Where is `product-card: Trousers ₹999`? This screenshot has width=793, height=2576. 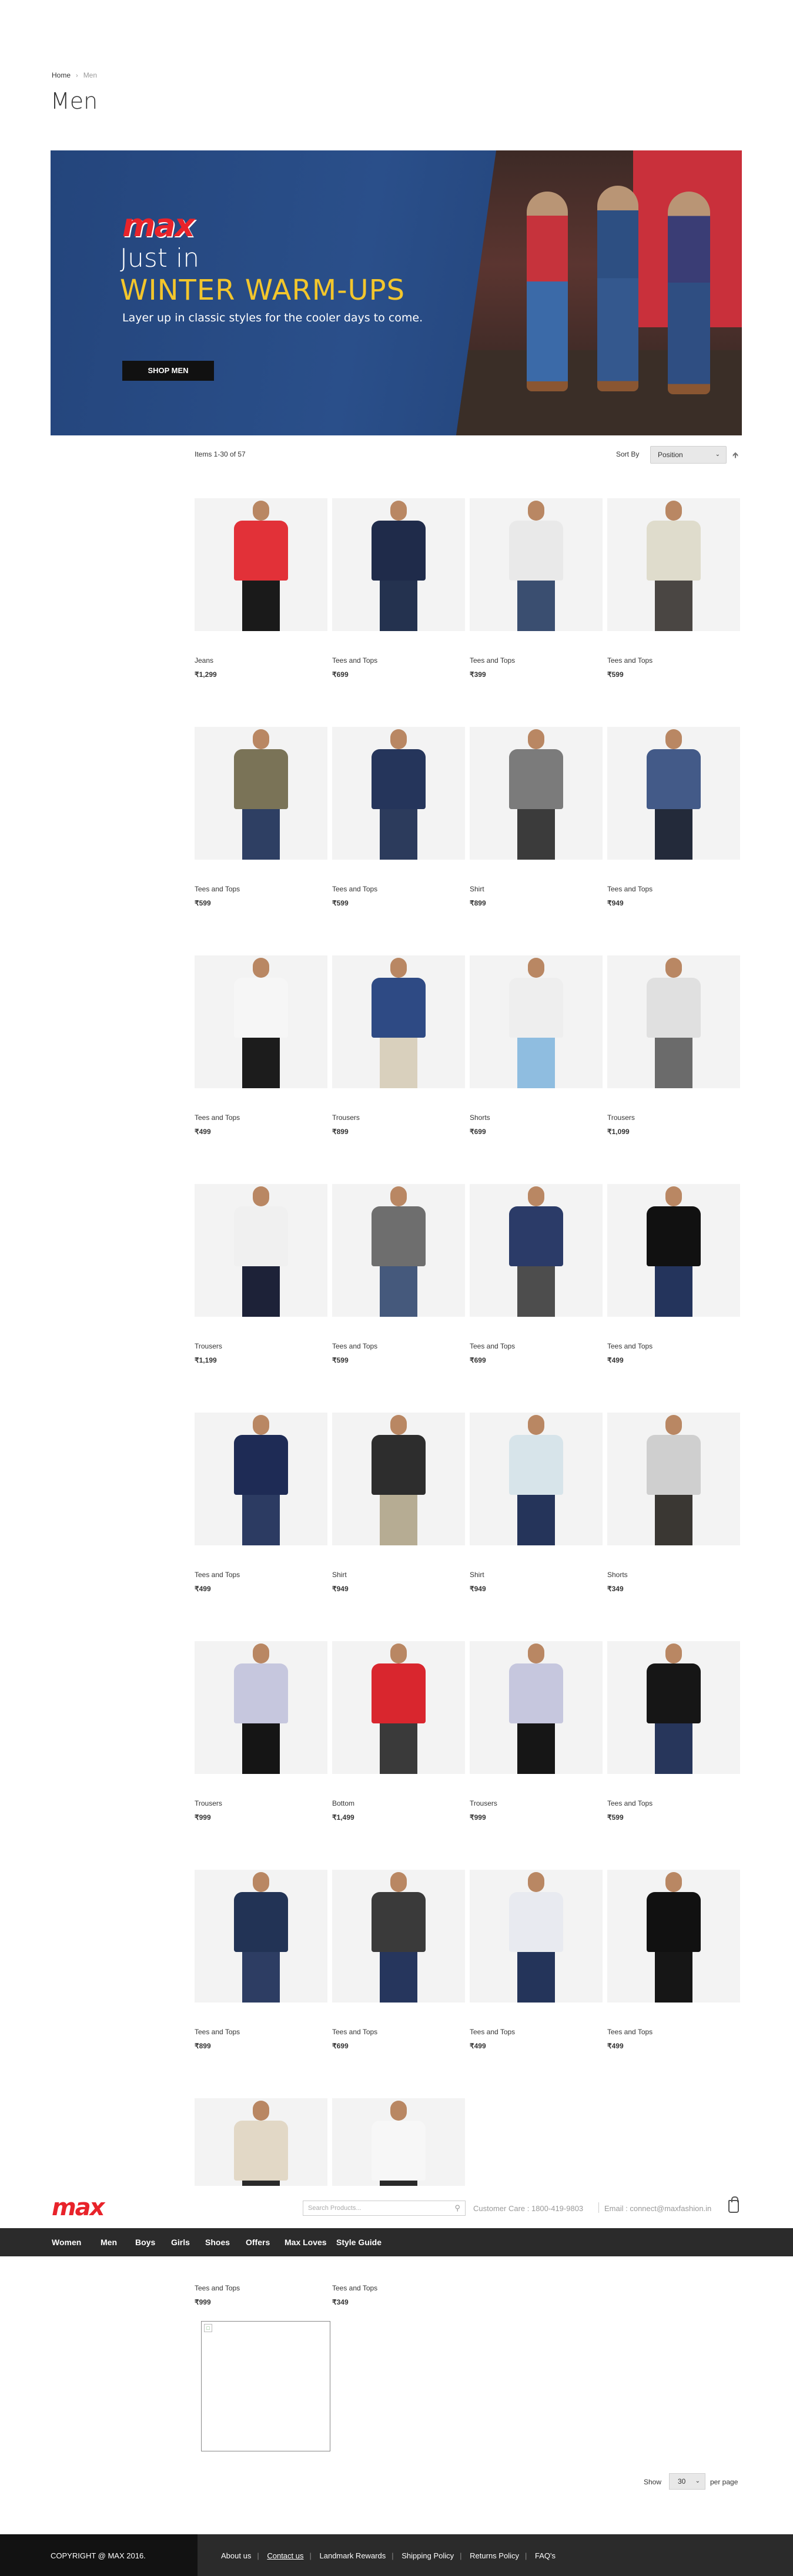
product-card: Trousers ₹999 is located at coordinates (261, 1731).